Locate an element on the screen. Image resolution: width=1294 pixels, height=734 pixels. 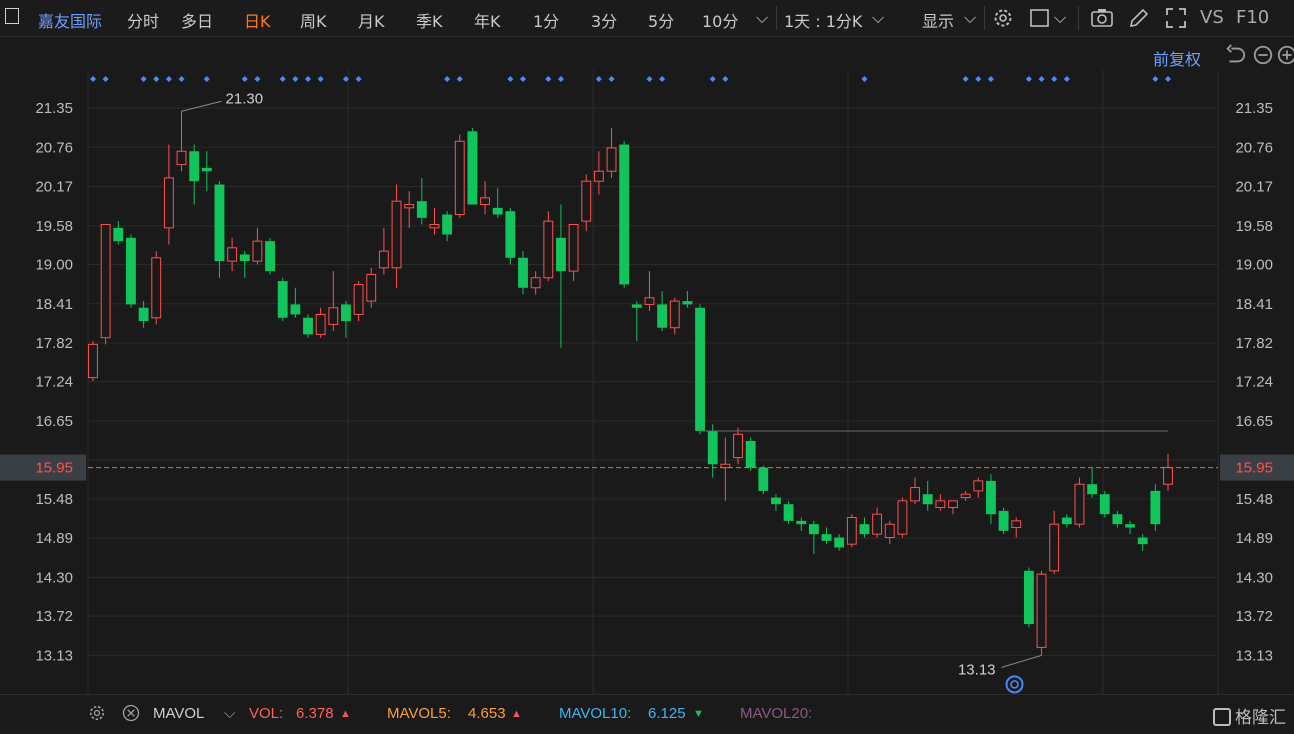
y-tick-label-right: 20.17 is located at coordinates (1254, 187).